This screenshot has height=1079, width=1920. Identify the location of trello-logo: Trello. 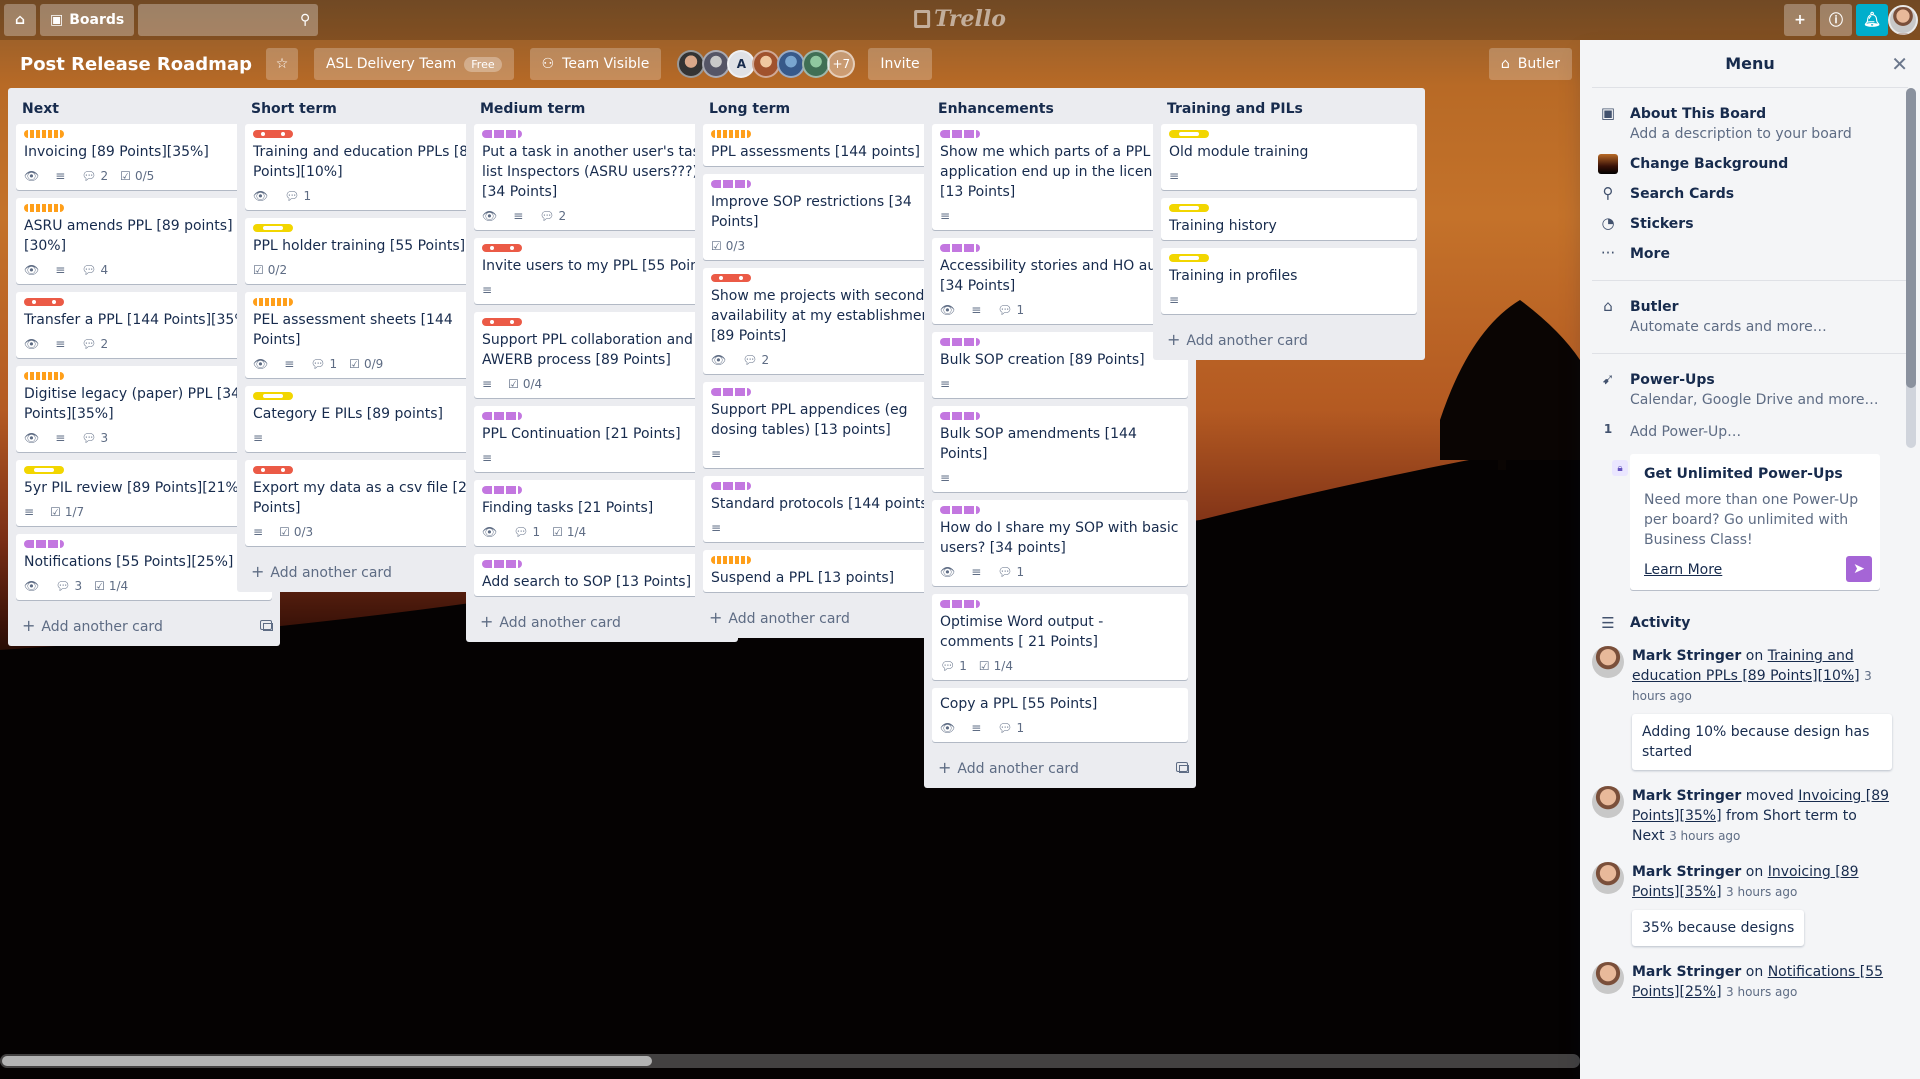
(960, 19).